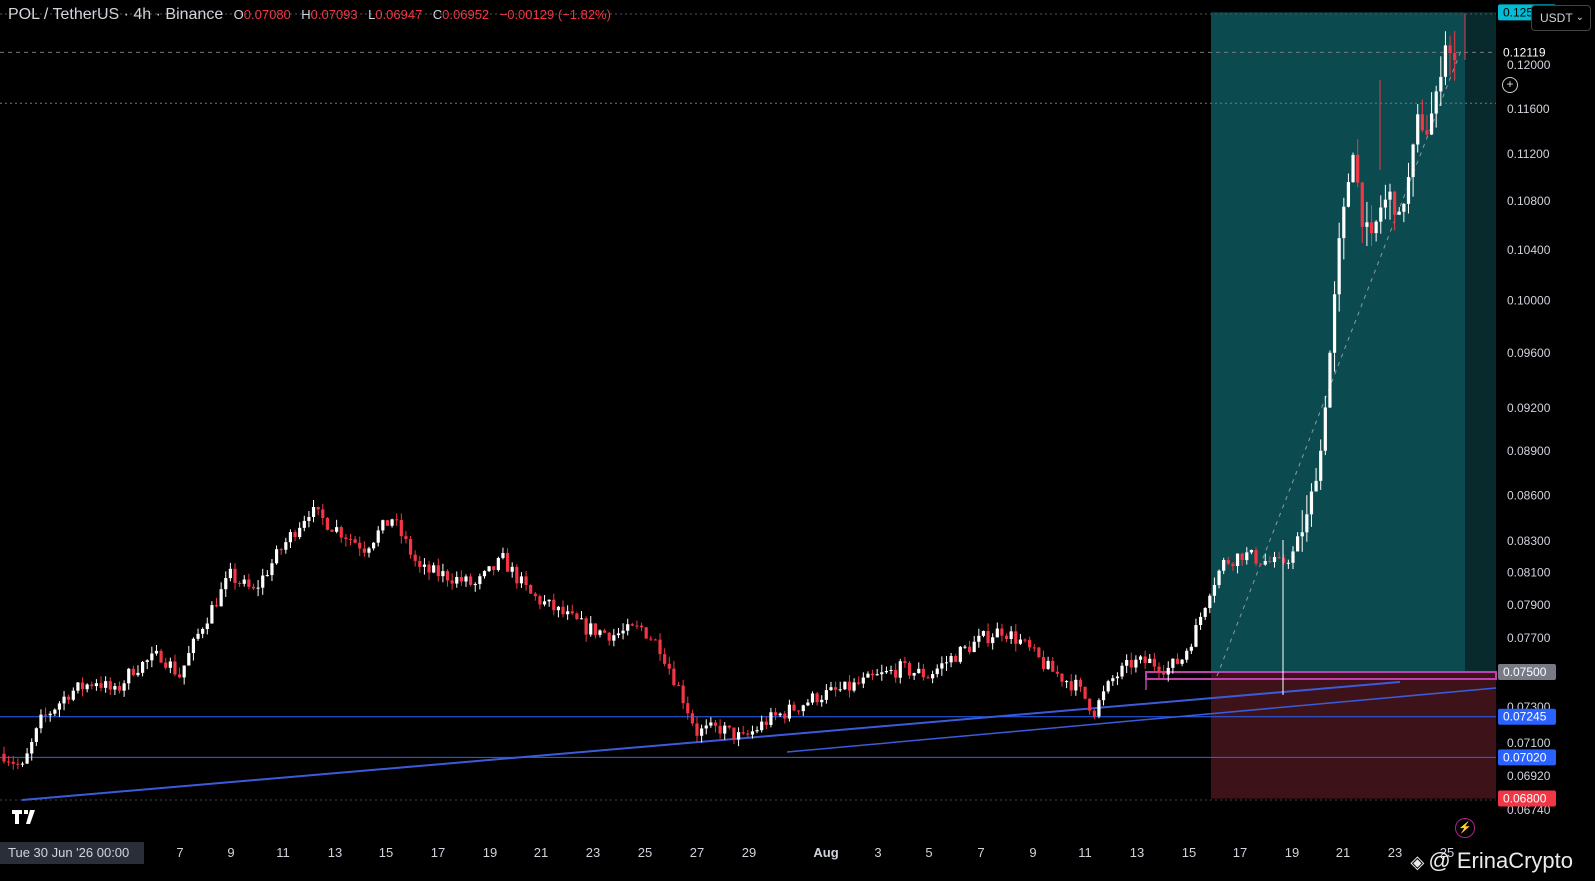 Image resolution: width=1595 pixels, height=881 pixels. Describe the element at coordinates (928, 852) in the screenshot. I see `time-tick-14: 5` at that location.